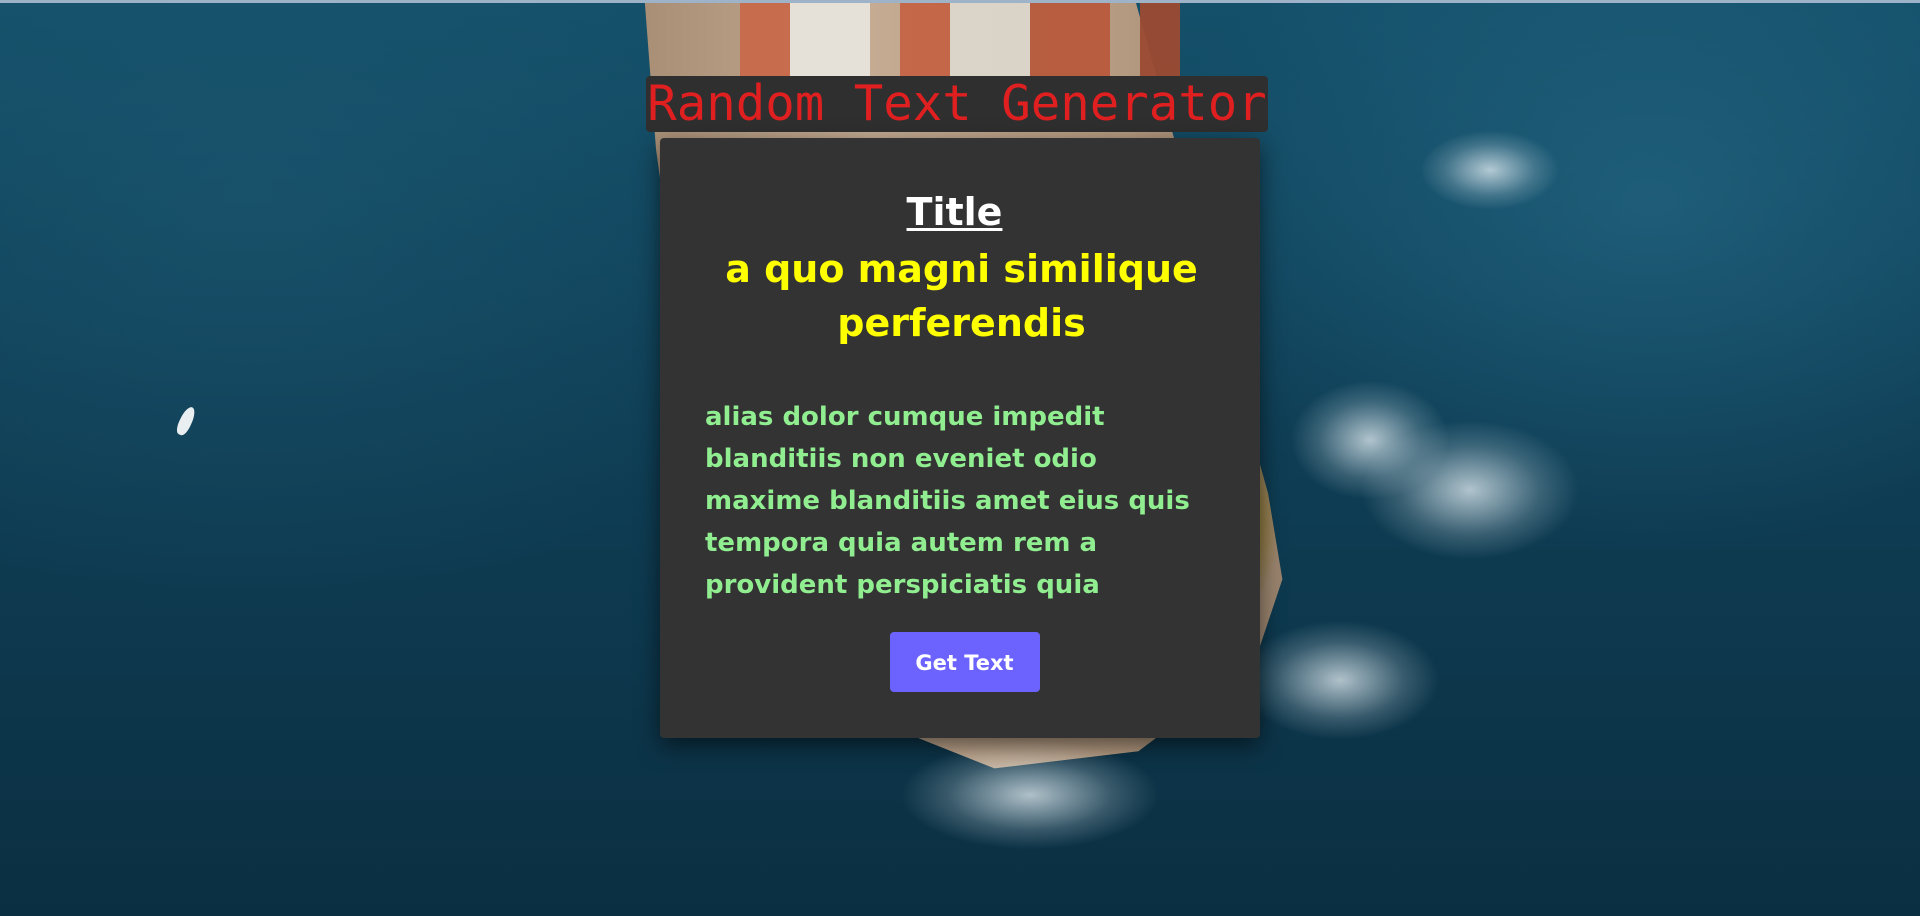 The image size is (1920, 916). Describe the element at coordinates (954, 212) in the screenshot. I see `title-label: Title` at that location.